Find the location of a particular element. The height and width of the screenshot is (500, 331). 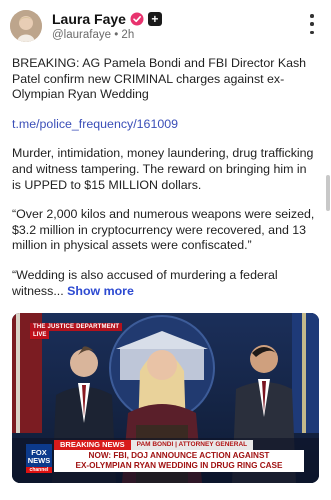

post-header: Laura Faye + @laurafaye • 2h is located at coordinates (165, 27).